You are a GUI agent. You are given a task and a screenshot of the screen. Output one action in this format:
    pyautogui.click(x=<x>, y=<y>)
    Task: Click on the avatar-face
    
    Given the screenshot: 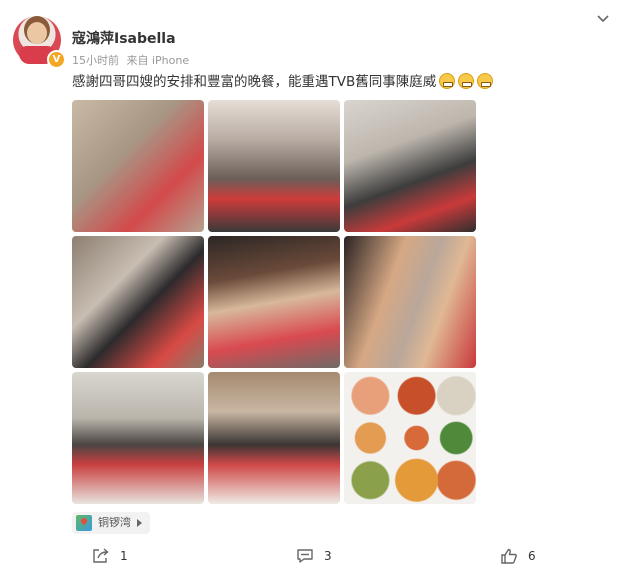 What is the action you would take?
    pyautogui.click(x=37, y=33)
    